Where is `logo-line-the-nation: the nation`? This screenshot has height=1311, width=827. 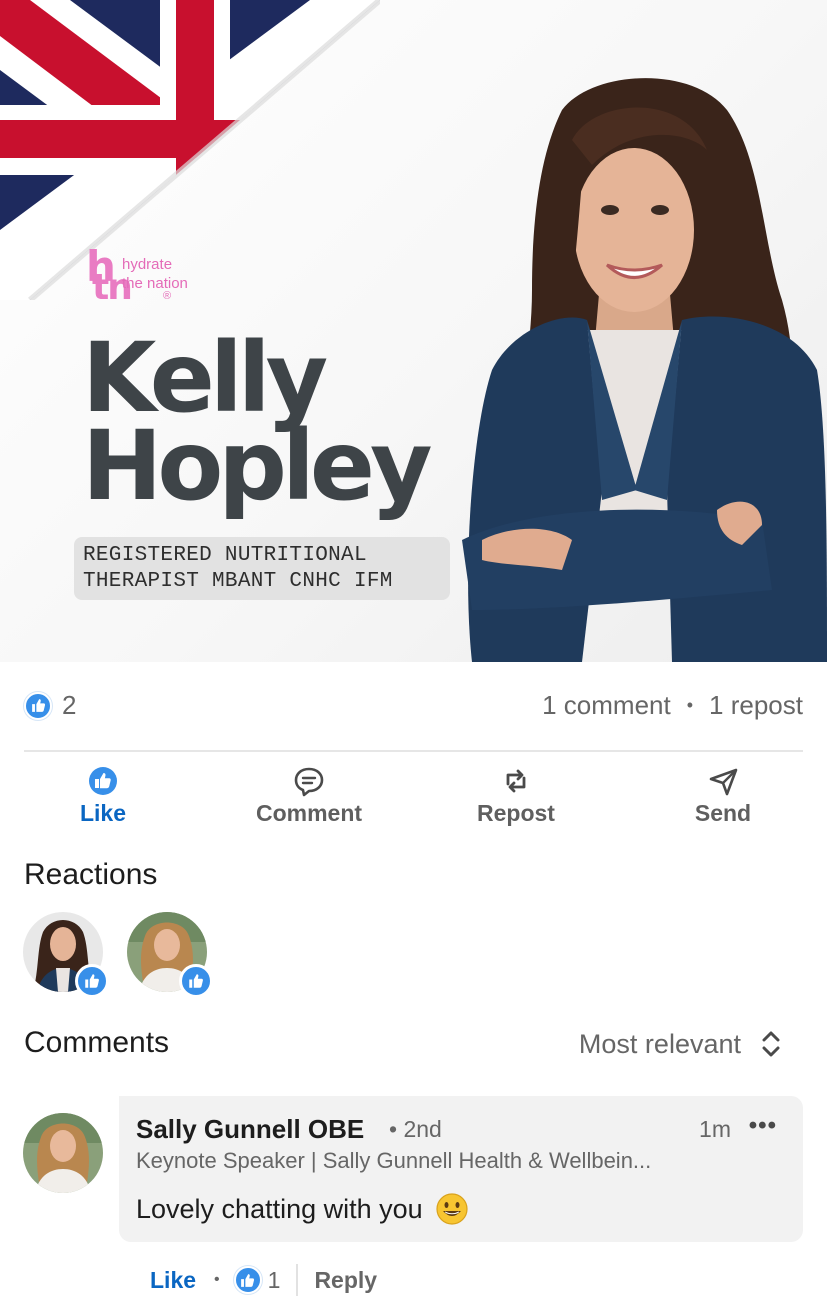 logo-line-the-nation: the nation is located at coordinates (155, 283).